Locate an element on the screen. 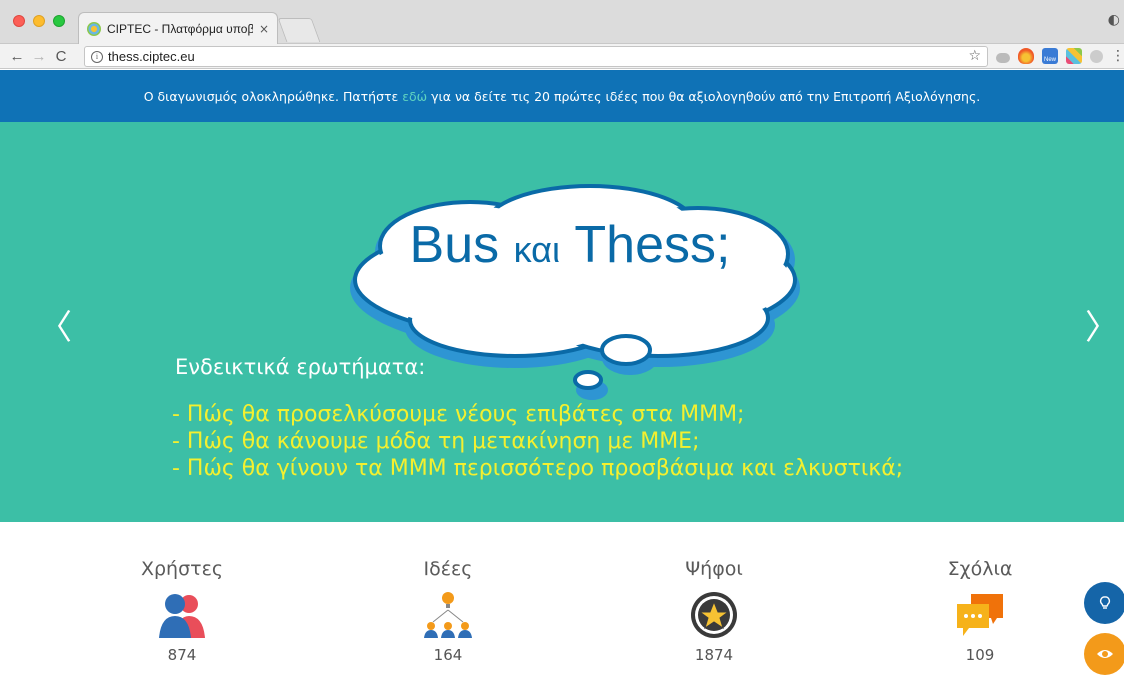 The image size is (1124, 687). view-fab-button is located at coordinates (1104, 654).